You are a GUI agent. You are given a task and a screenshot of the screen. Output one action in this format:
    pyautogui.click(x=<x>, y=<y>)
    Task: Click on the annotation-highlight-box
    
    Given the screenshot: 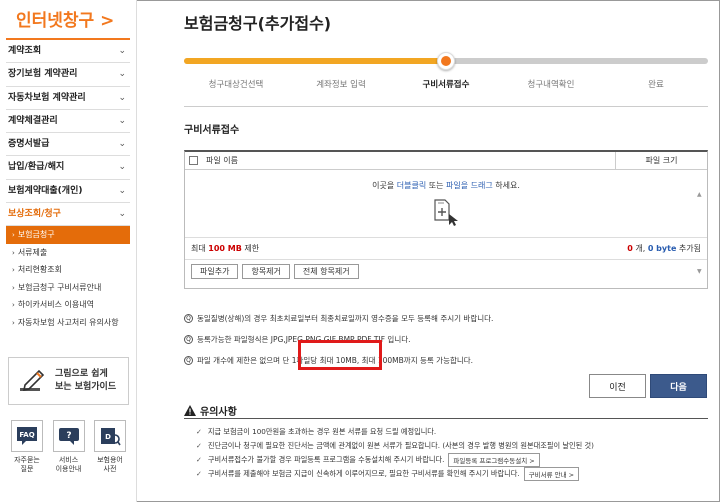 What is the action you would take?
    pyautogui.click(x=340, y=355)
    